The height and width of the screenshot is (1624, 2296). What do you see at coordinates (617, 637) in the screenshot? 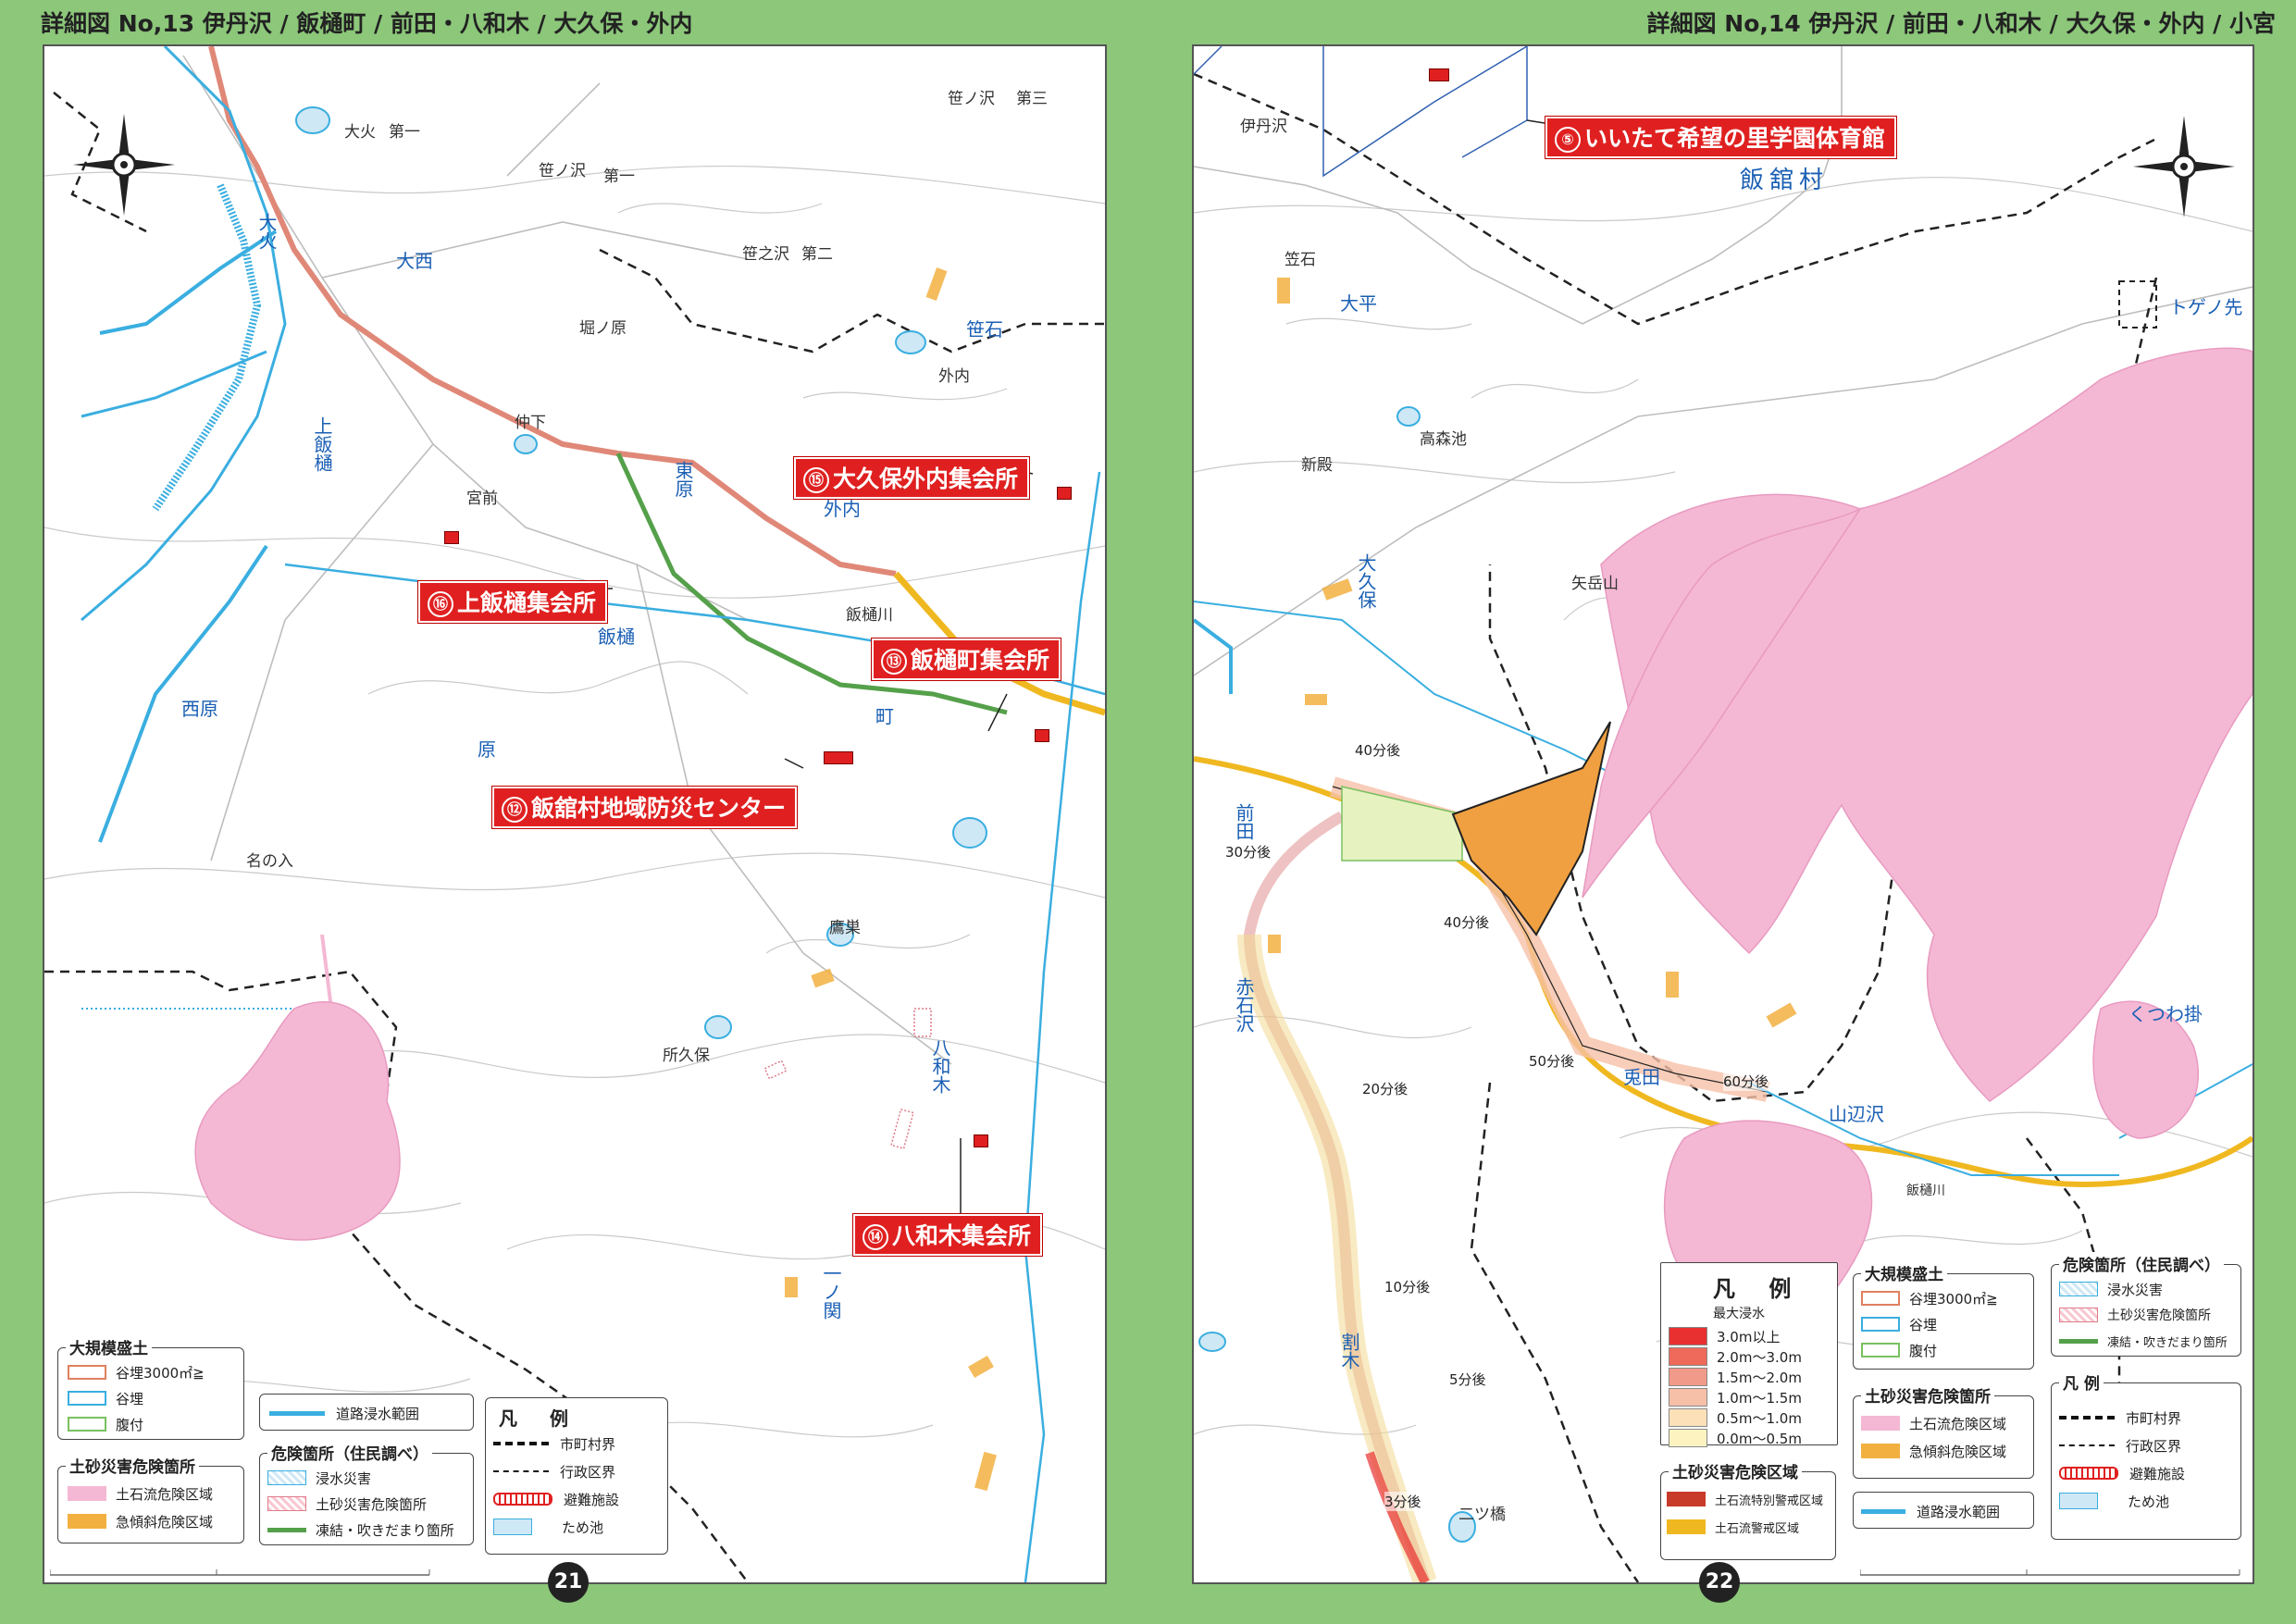
I see `place-label: 飯樋` at bounding box center [617, 637].